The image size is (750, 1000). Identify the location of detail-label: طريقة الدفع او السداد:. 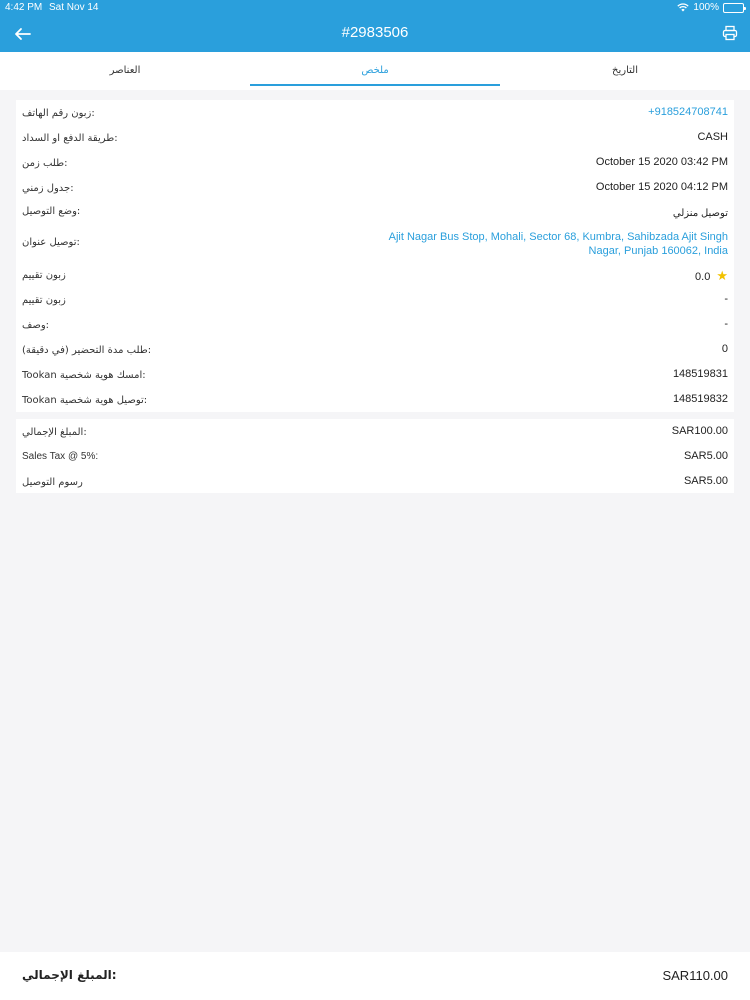
(70, 138).